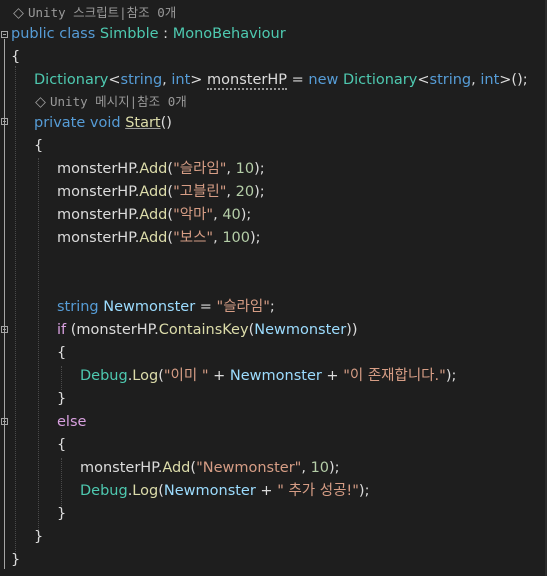 This screenshot has height=576, width=547. Describe the element at coordinates (207, 330) in the screenshot. I see `code-line-if-condition: if (monsterHP.ContainsKey(Newmonster))` at that location.